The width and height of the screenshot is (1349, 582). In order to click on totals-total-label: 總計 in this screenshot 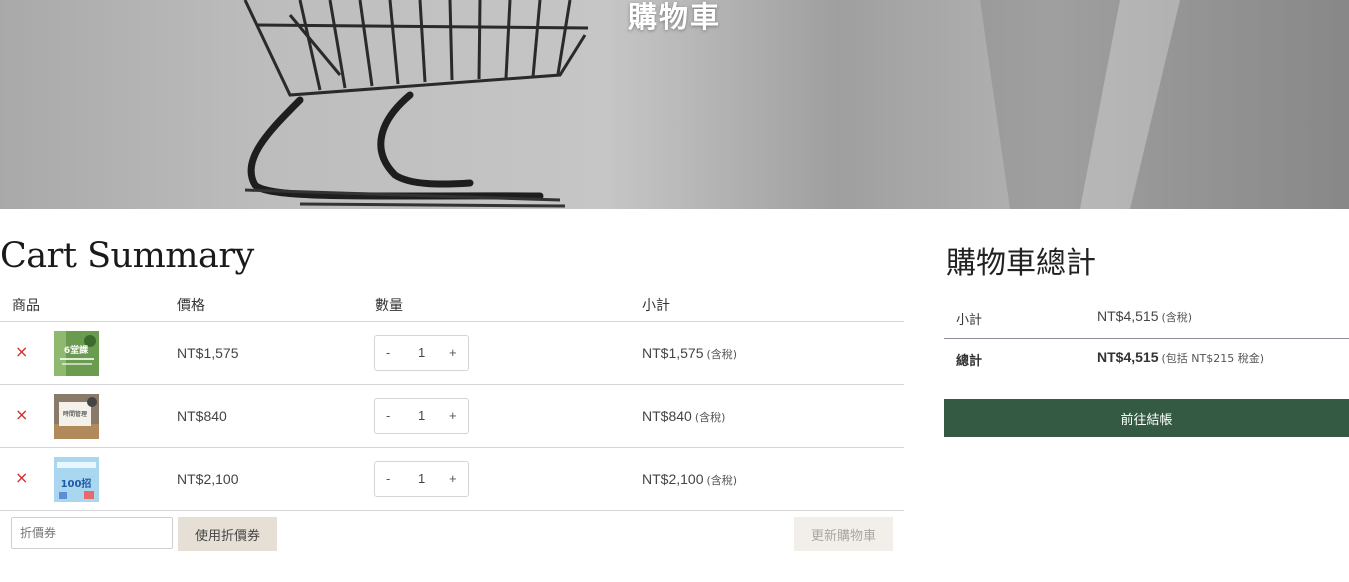, I will do `click(969, 361)`.